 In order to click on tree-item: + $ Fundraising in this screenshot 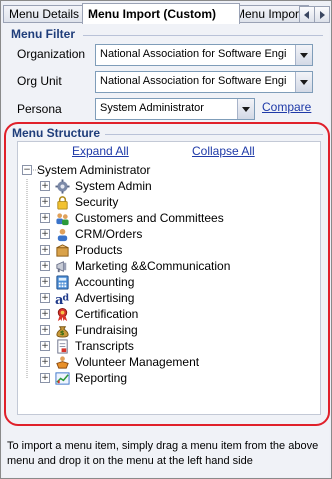, I will do `click(89, 330)`.